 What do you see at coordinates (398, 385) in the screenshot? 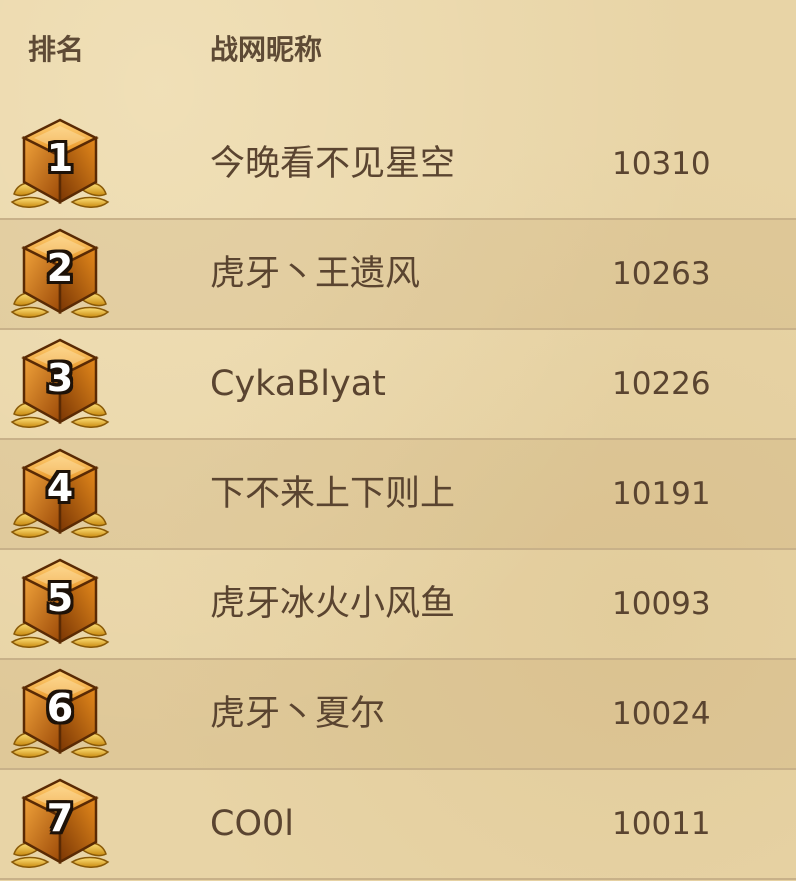
I see `table-row: 3 CykaBlyat 10226` at bounding box center [398, 385].